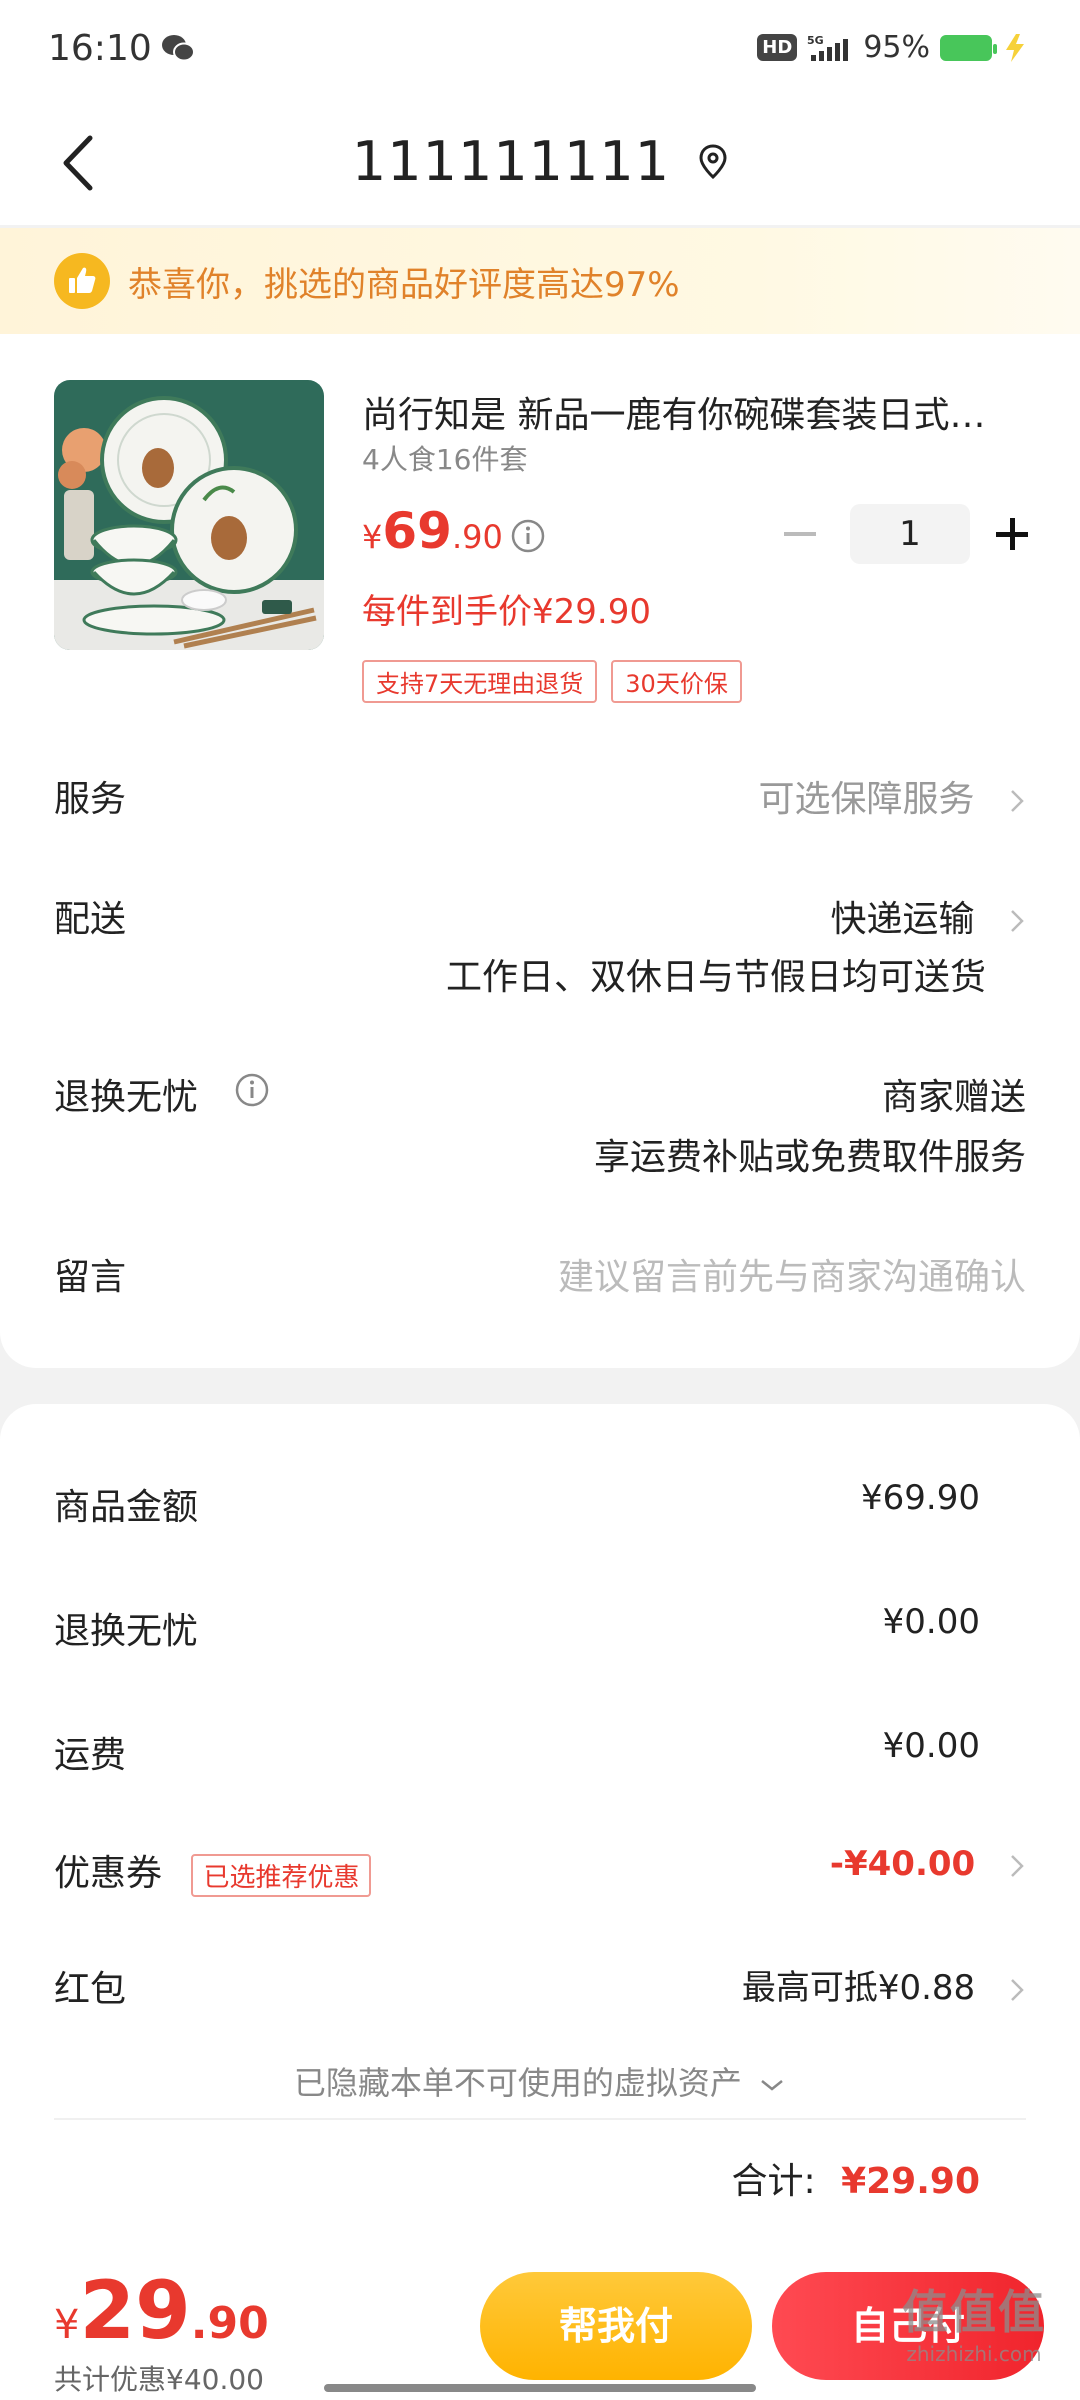 This screenshot has height=2400, width=1080. Describe the element at coordinates (372, 537) in the screenshot. I see `price-currency: ¥` at that location.